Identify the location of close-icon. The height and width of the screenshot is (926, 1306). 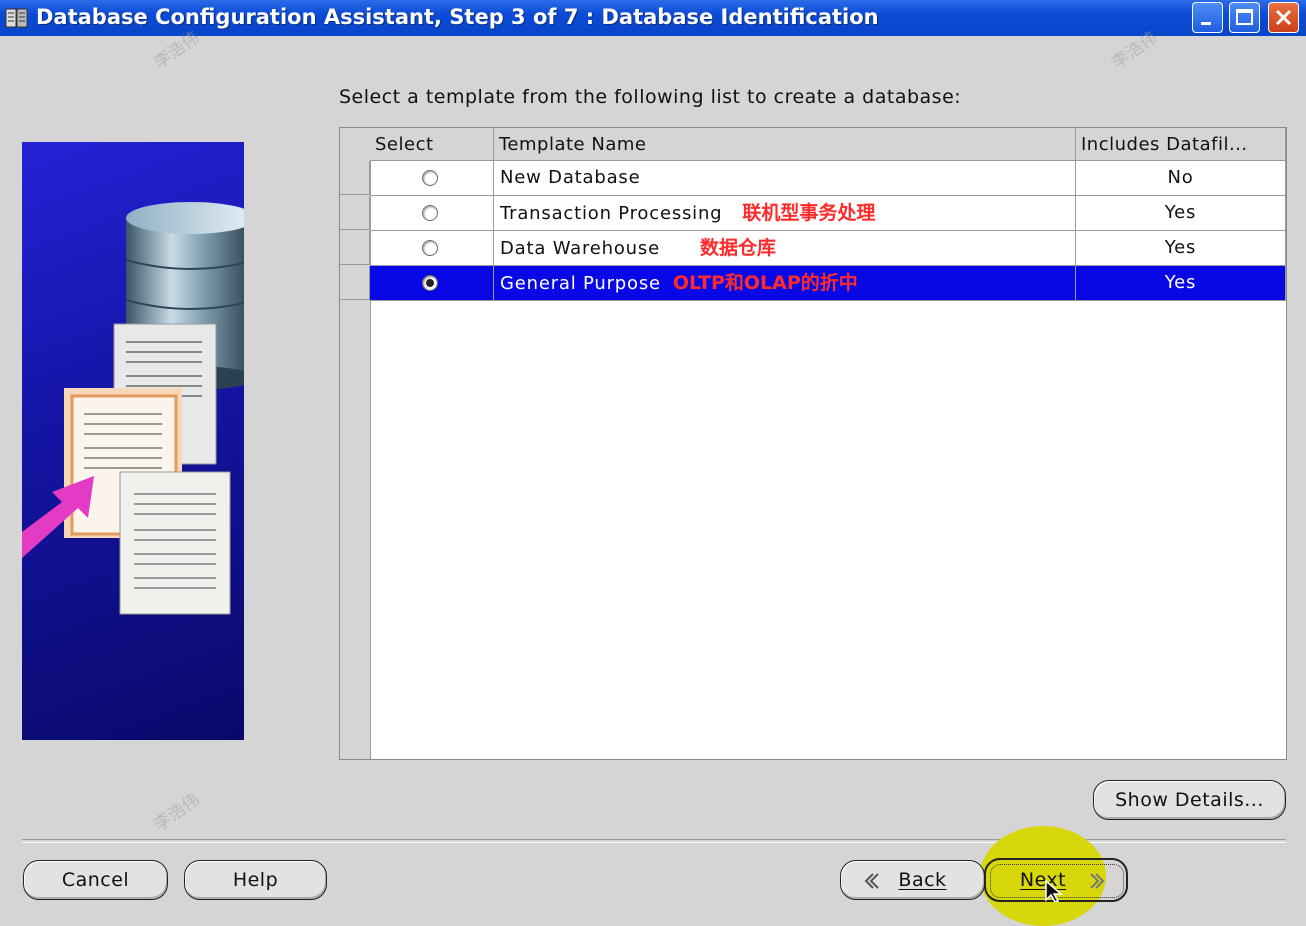
(1283, 17).